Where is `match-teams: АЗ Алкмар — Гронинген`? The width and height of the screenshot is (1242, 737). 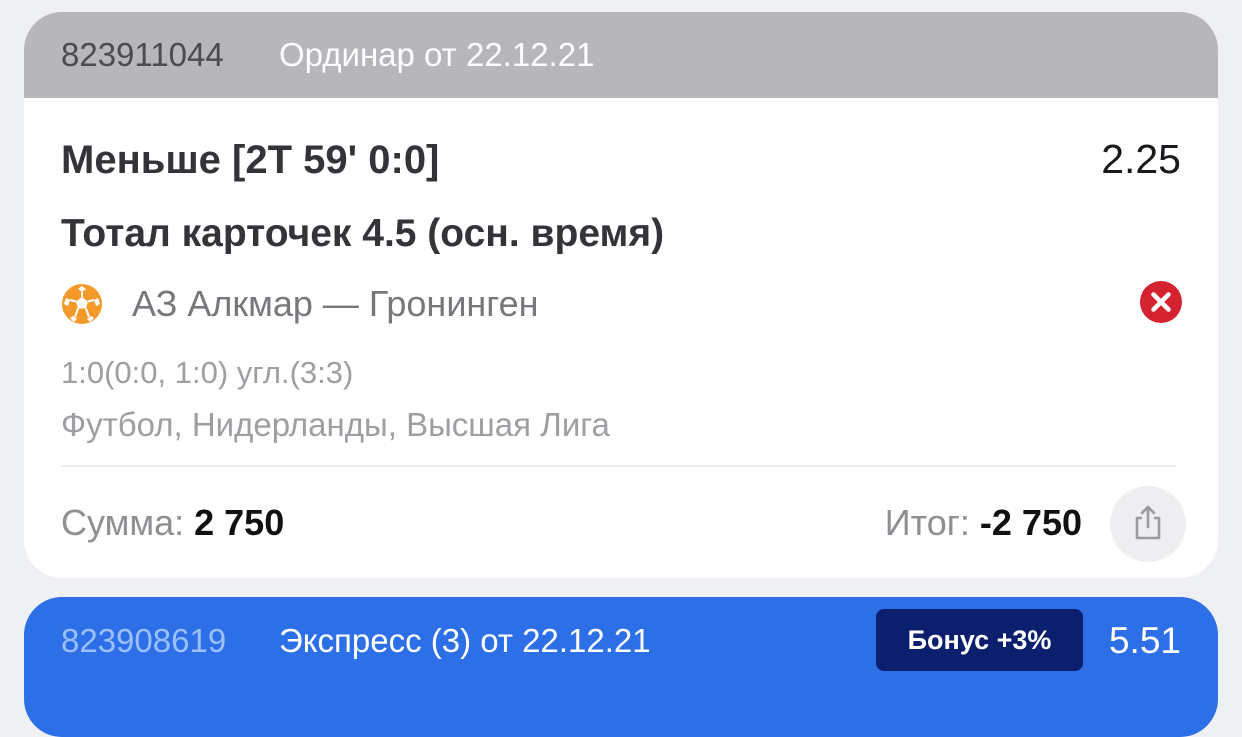
match-teams: АЗ Алкмар — Гронинген is located at coordinates (335, 304).